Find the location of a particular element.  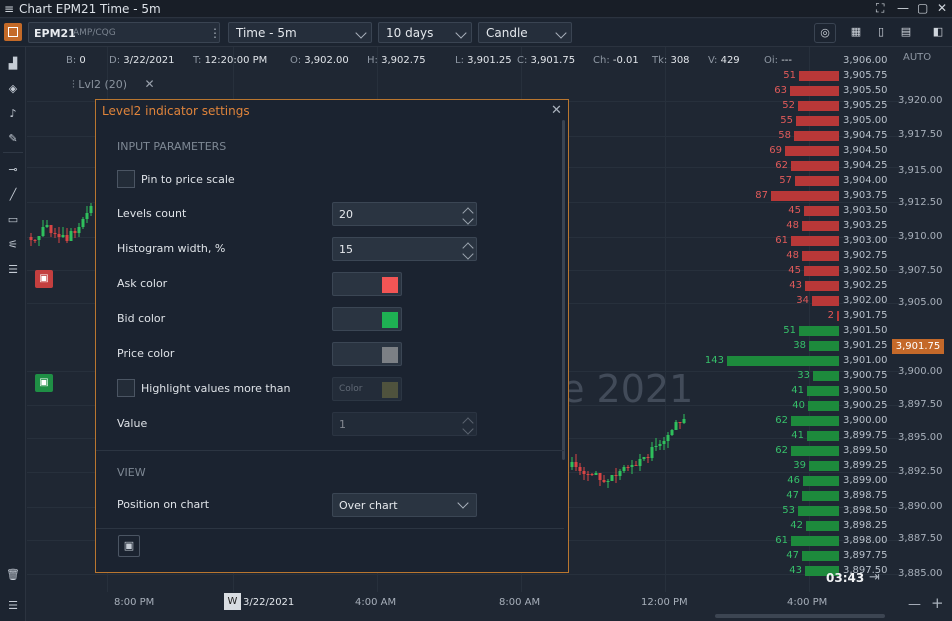

bid-volume: 53 is located at coordinates (788, 510).